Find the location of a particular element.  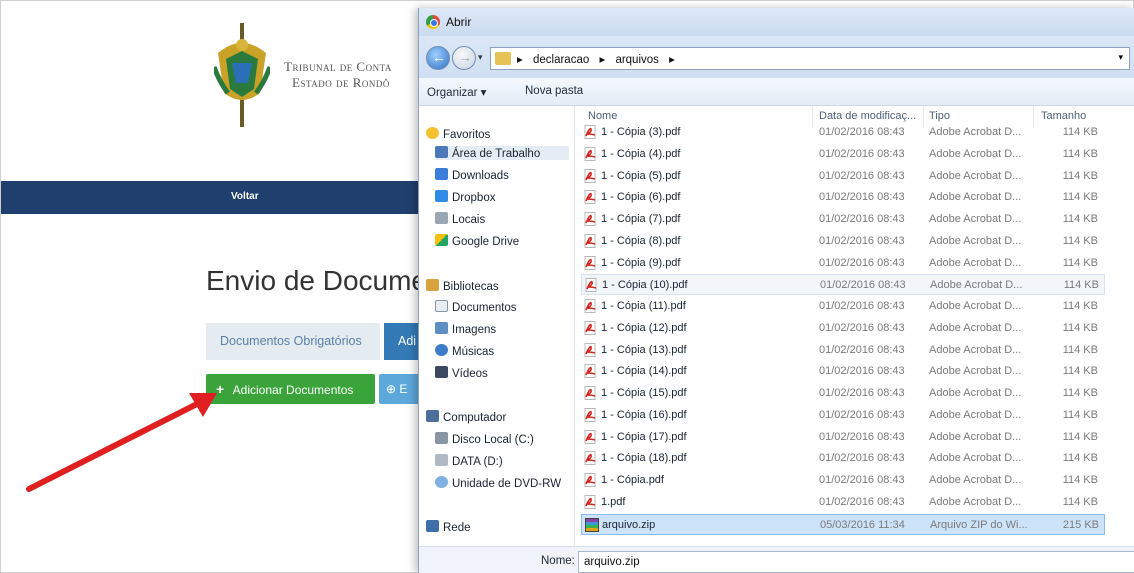

org-name-line1: Tribunal de Conta is located at coordinates (338, 66).